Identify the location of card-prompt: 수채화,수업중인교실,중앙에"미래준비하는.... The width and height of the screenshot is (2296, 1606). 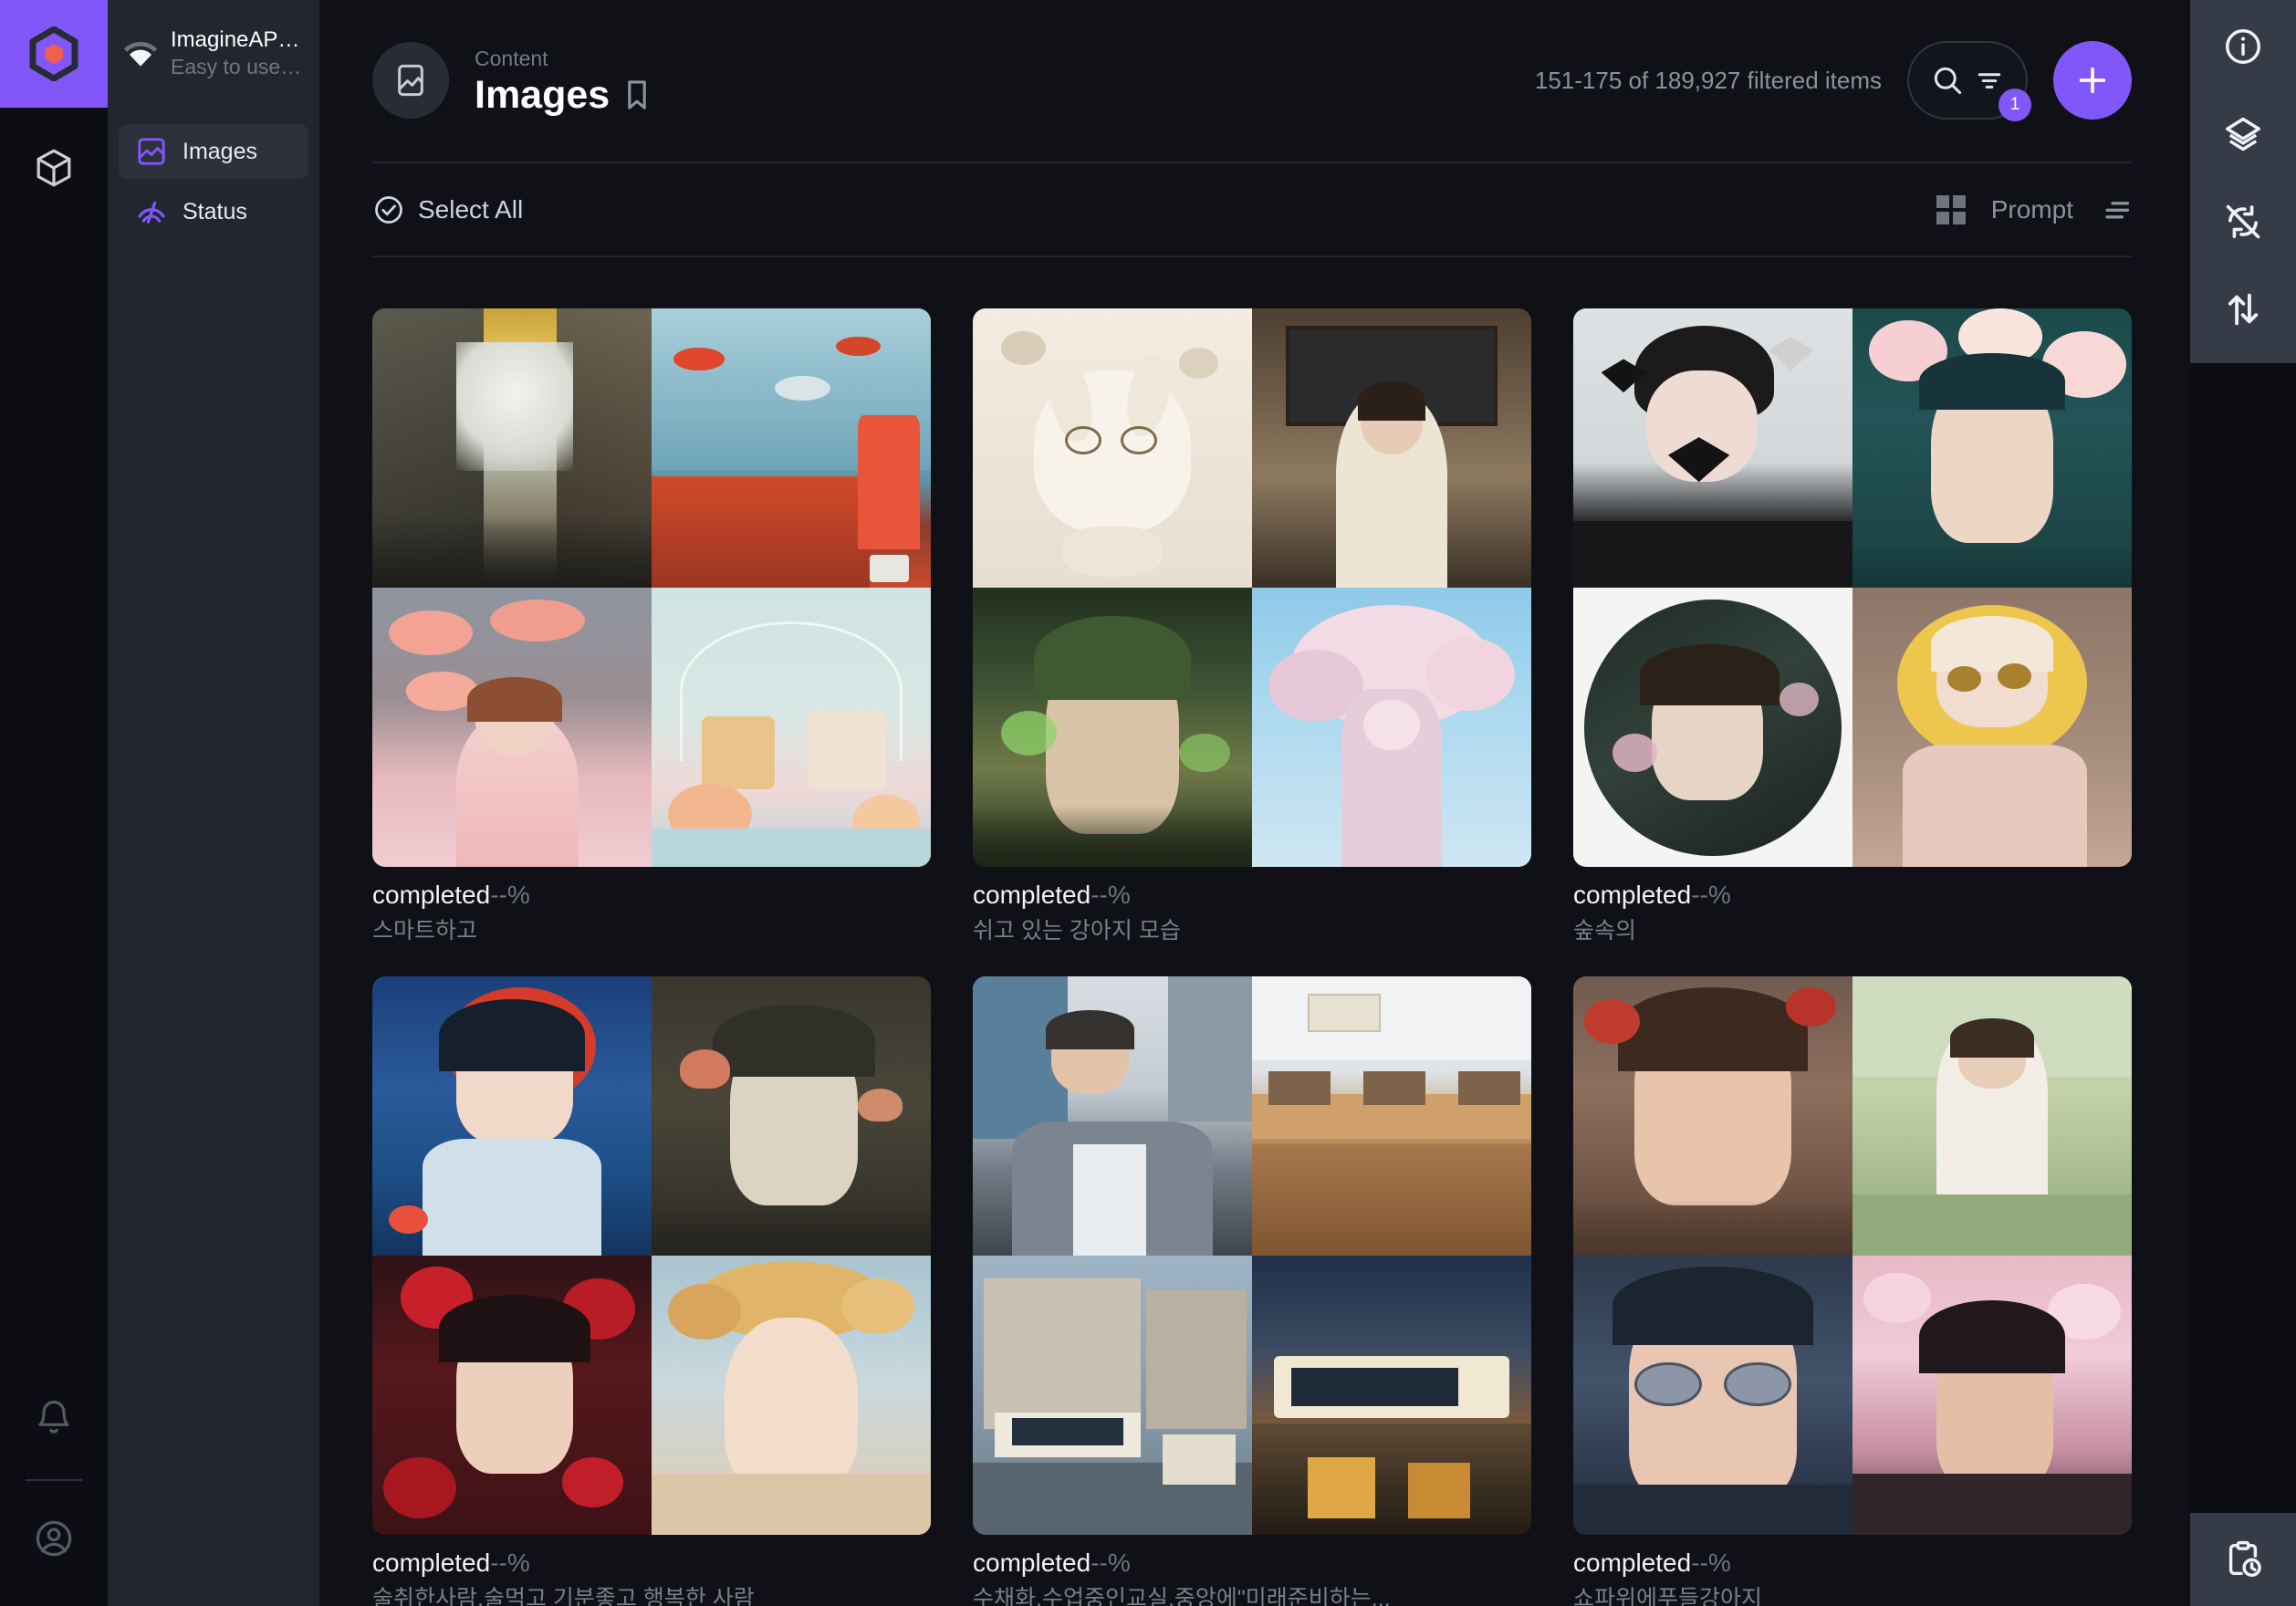
(1182, 1595).